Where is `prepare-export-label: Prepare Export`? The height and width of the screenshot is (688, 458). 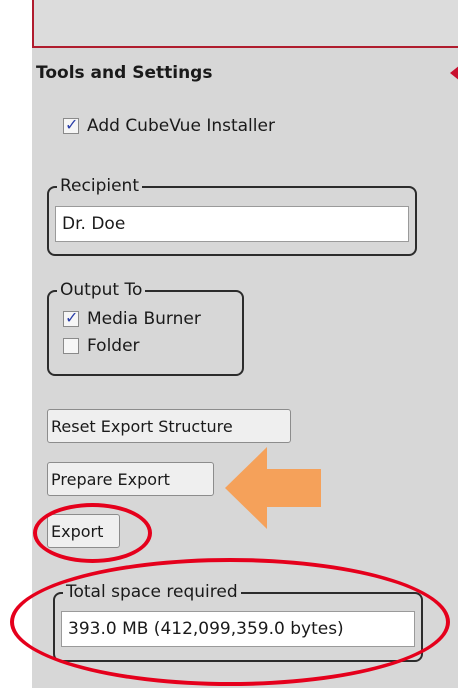
prepare-export-label: Prepare Export is located at coordinates (110, 479).